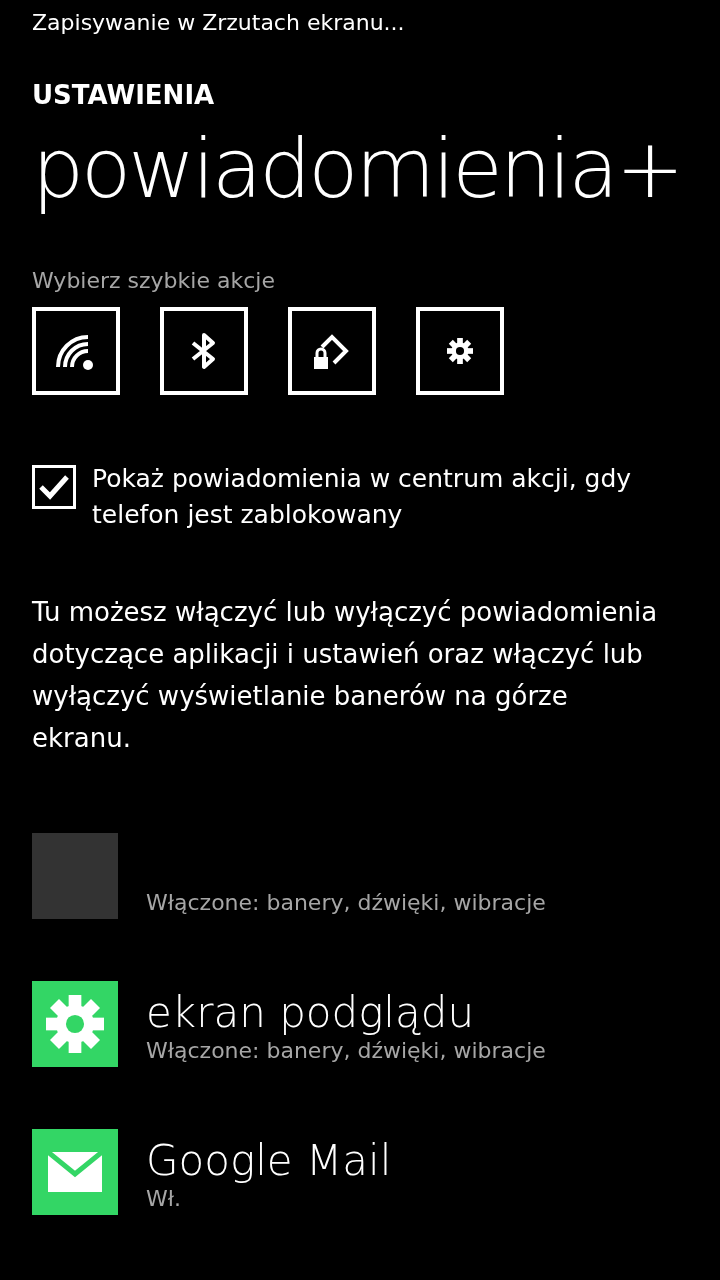 The width and height of the screenshot is (720, 1280). I want to click on checkbox-label: Pokaż powiadomienia w centrum akcji, gdy telefon jest zablokowany, so click(362, 497).